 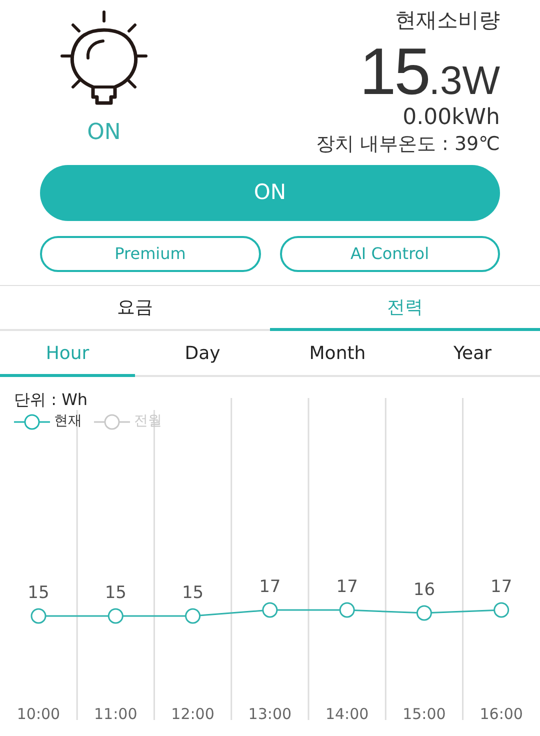 What do you see at coordinates (464, 81) in the screenshot?
I see `power-fraction: .3W` at bounding box center [464, 81].